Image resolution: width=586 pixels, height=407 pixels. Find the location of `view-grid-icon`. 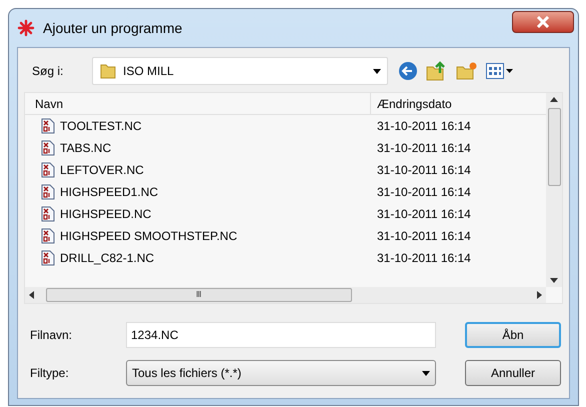

view-grid-icon is located at coordinates (495, 71).